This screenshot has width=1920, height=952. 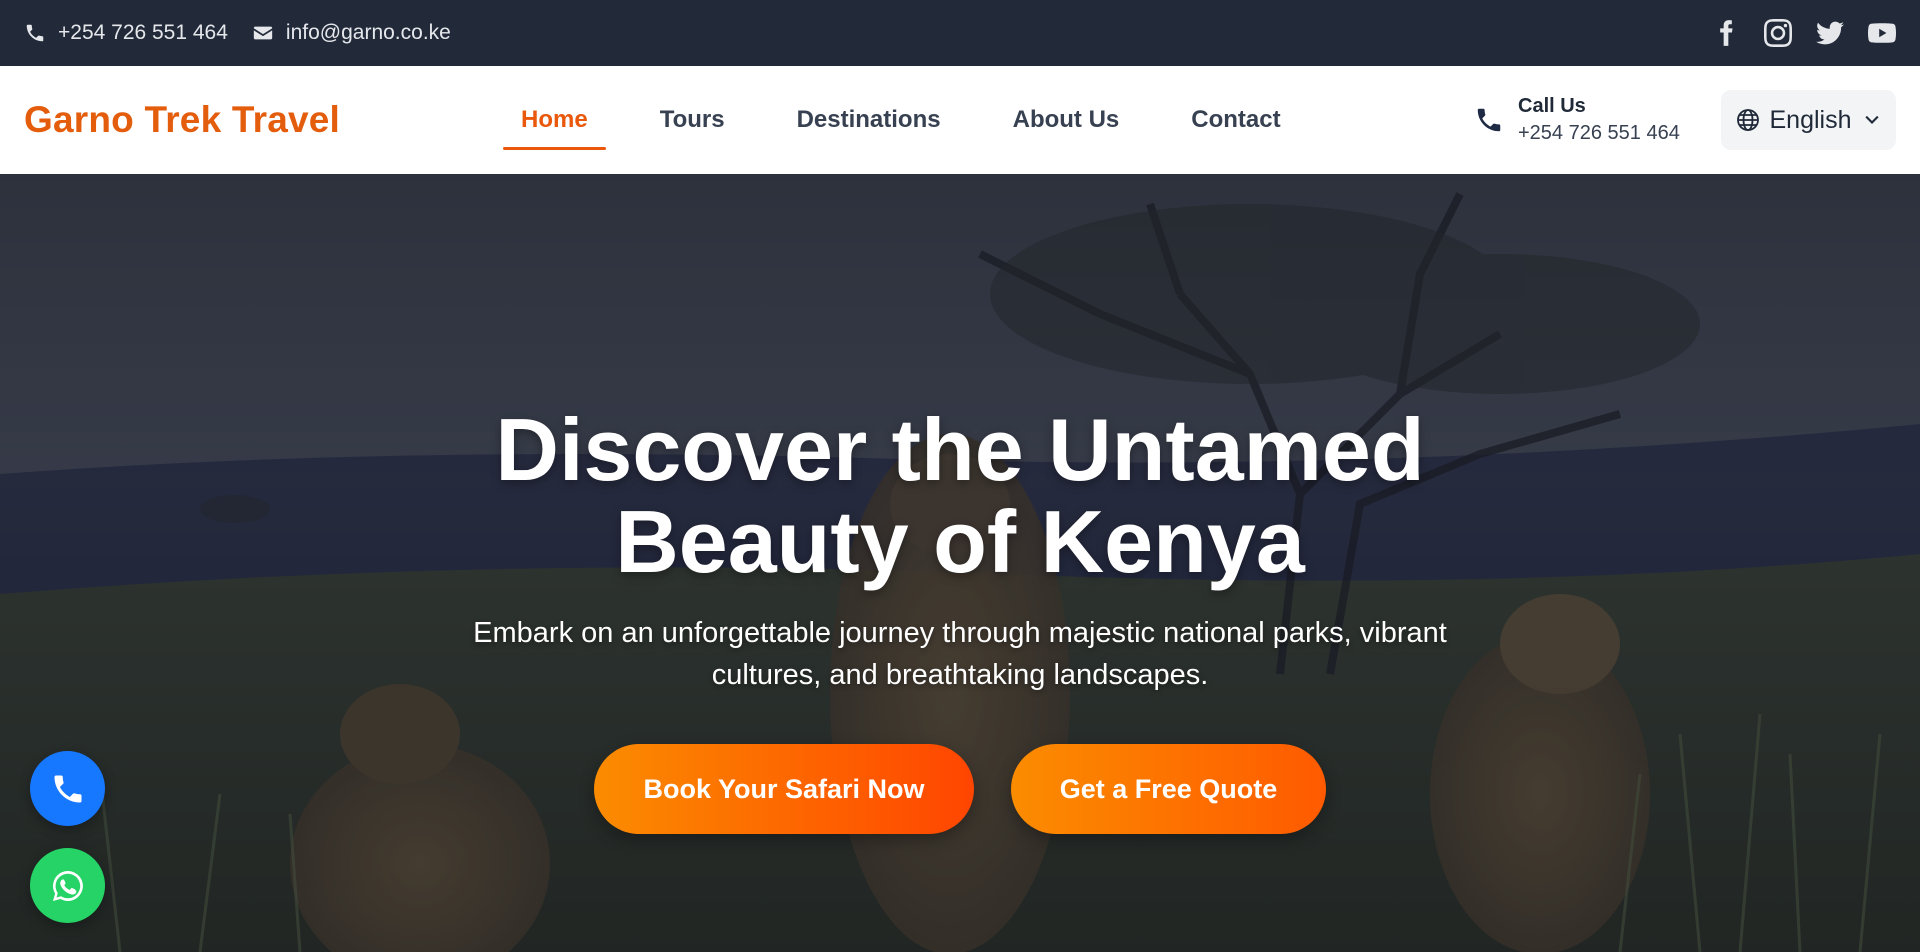 I want to click on top-bar: +254 726 551 464 info@garno.co.ke, so click(x=960, y=33).